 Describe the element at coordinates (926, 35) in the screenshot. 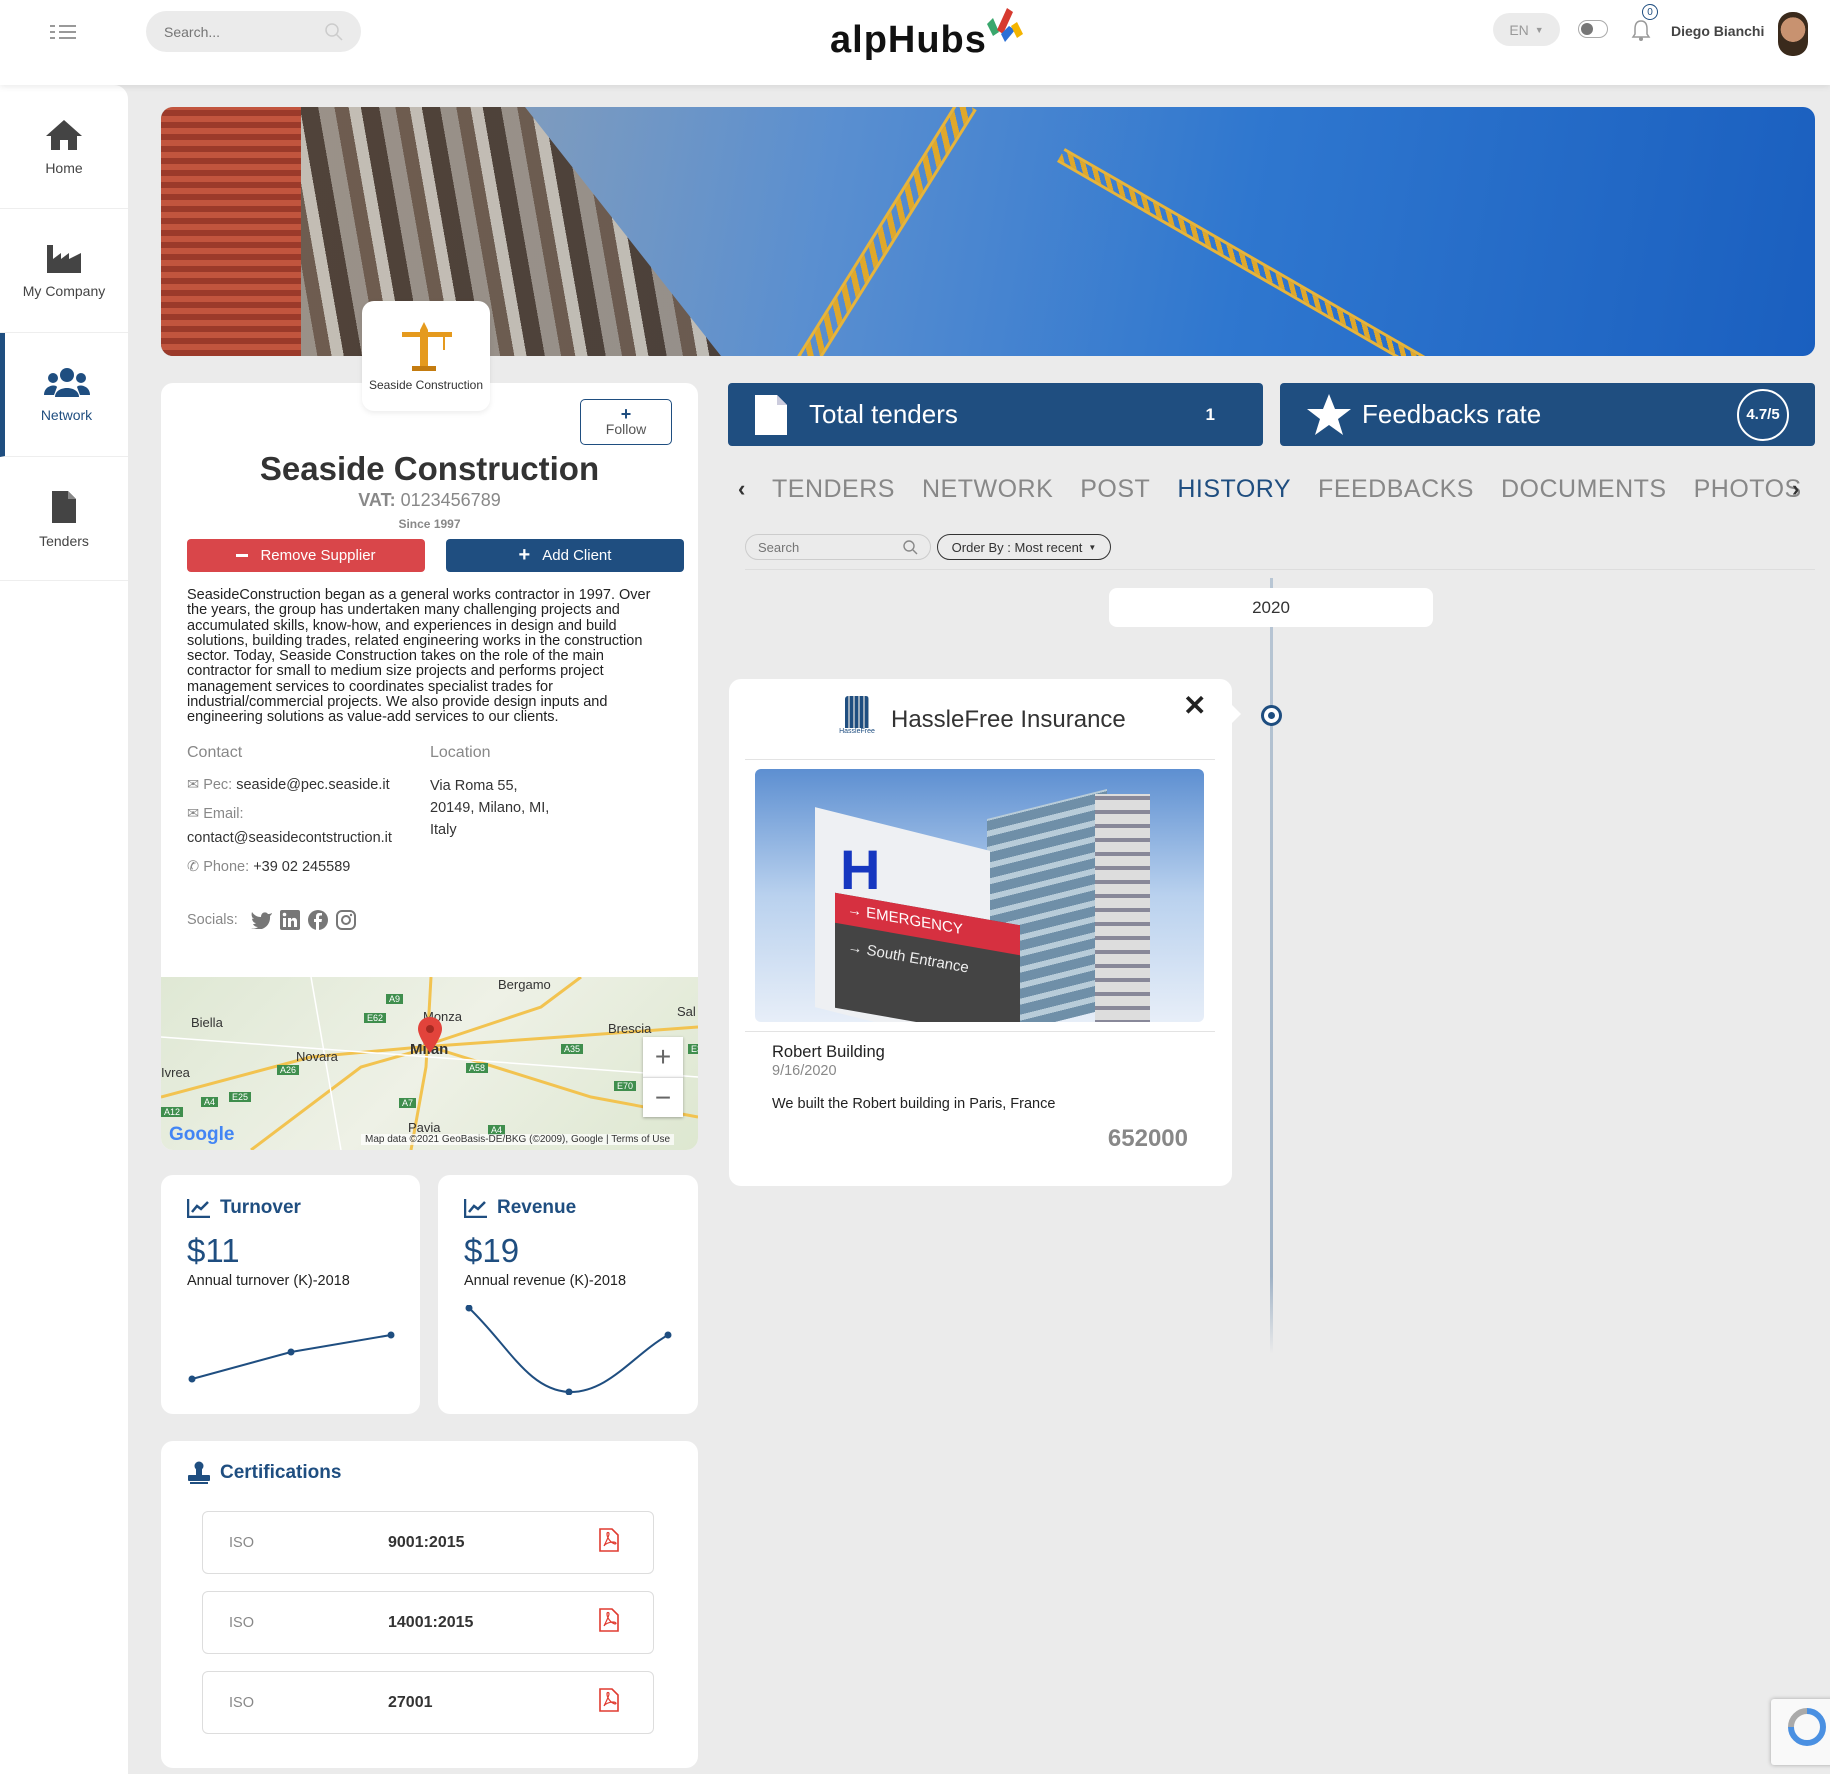

I see `app-logo: alpHubs` at that location.